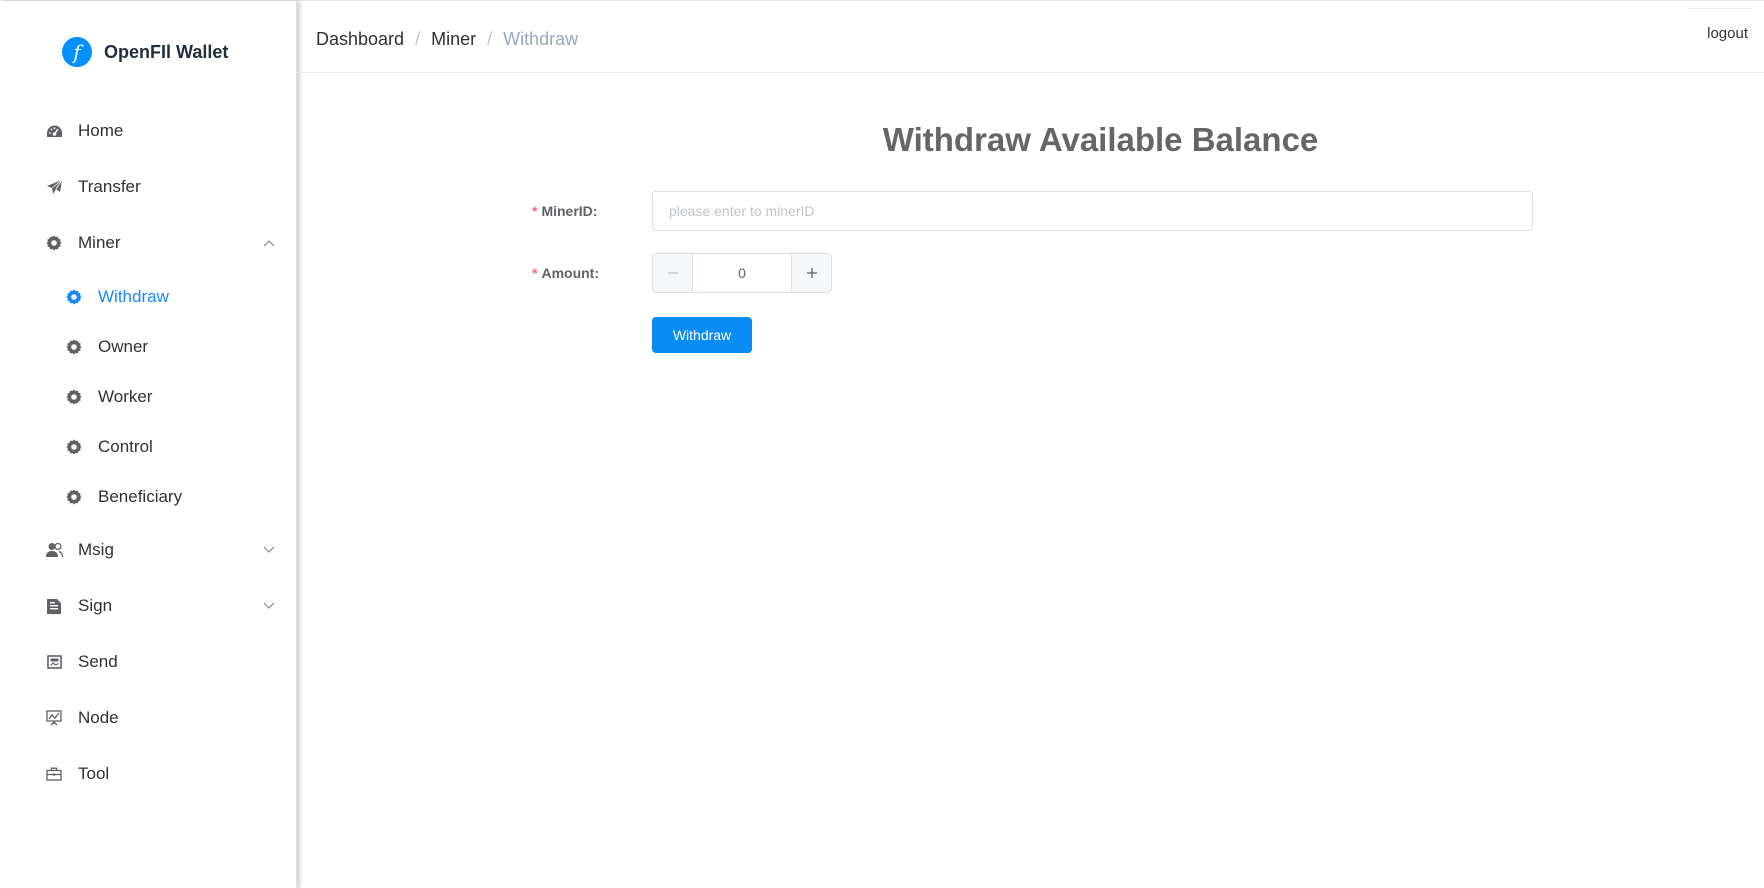  I want to click on sidebar-item-msig: Msig, so click(148, 550).